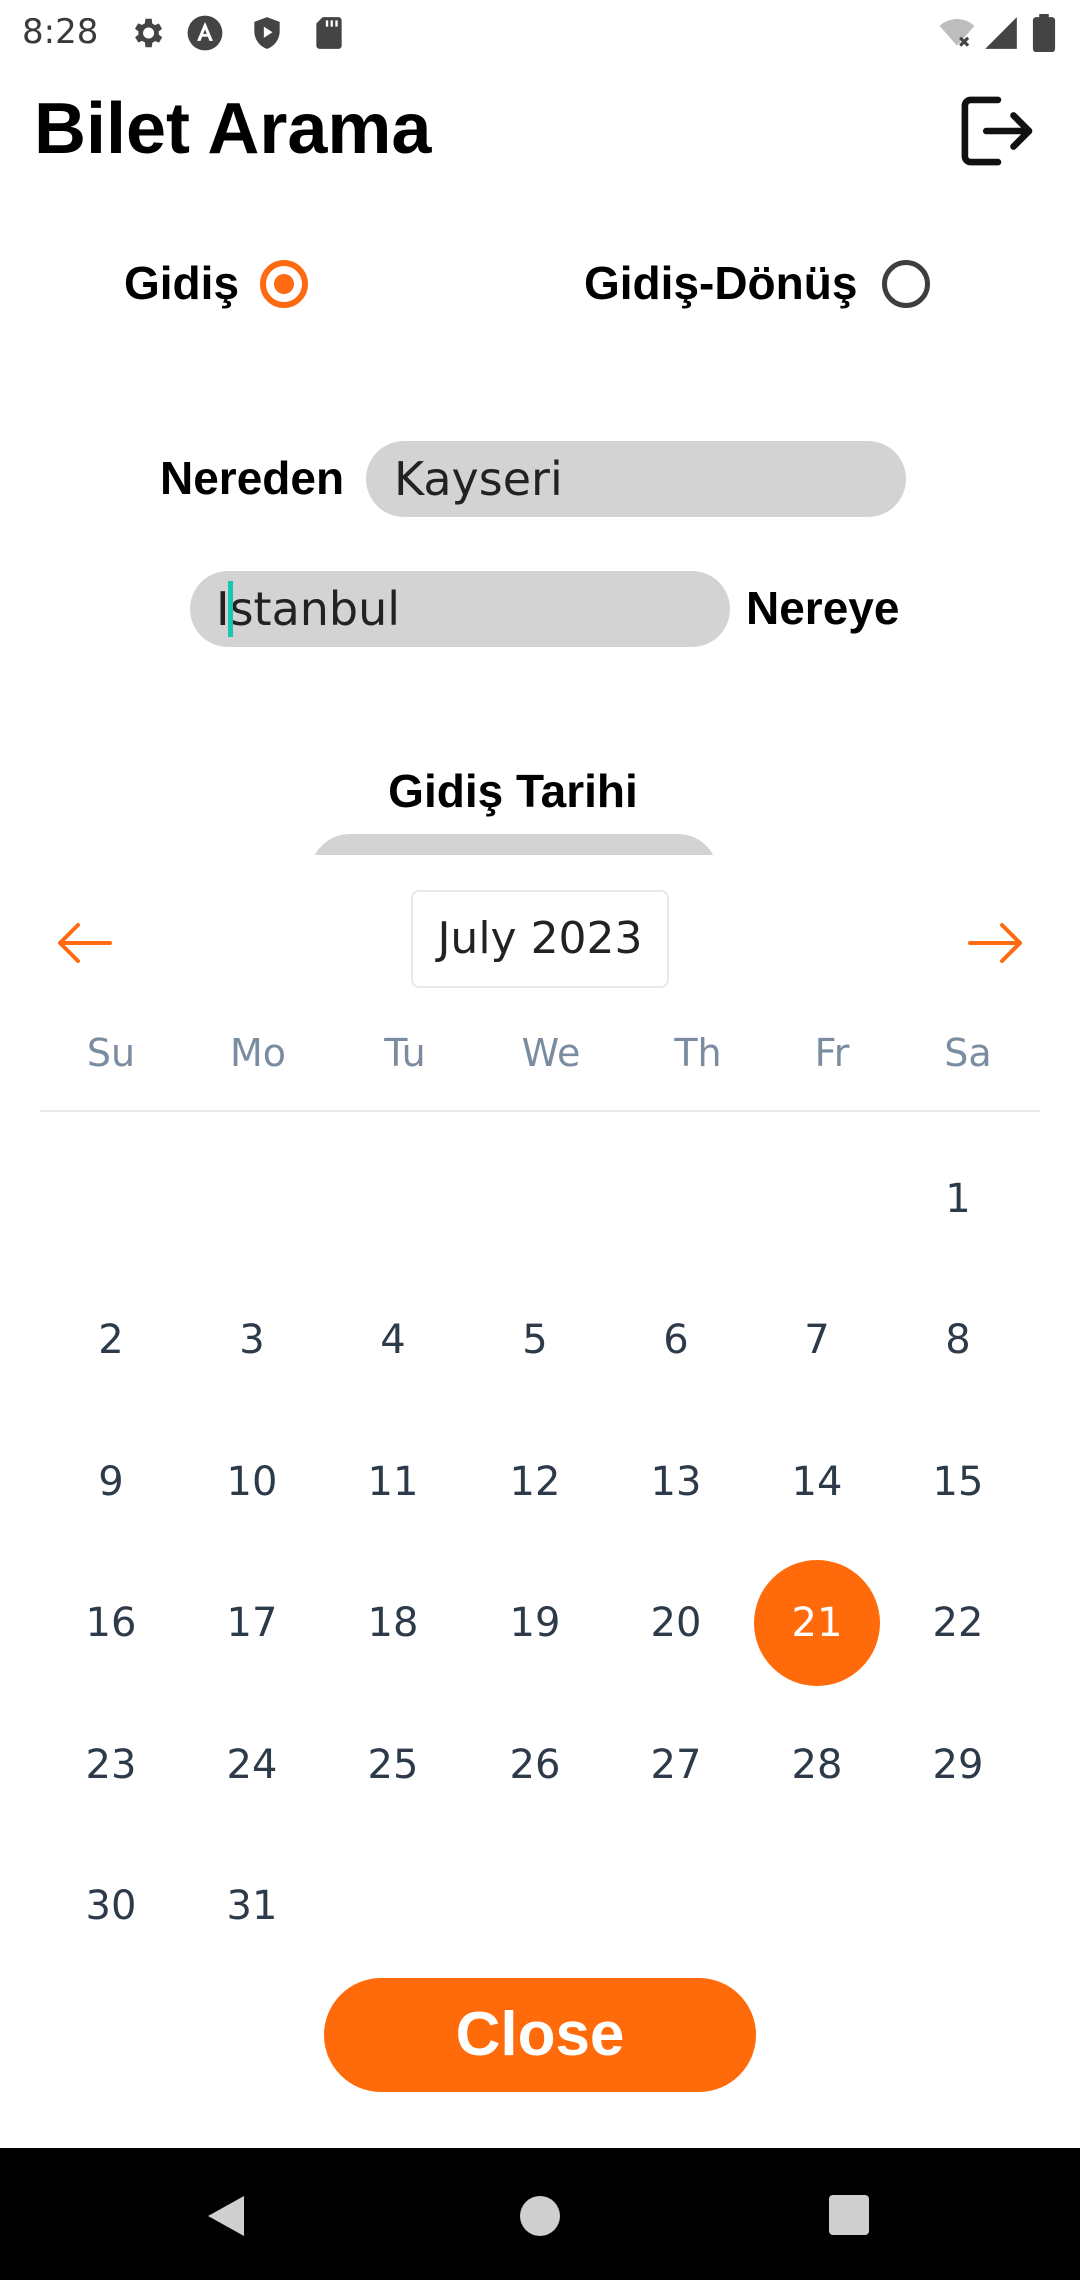 The height and width of the screenshot is (2280, 1080). What do you see at coordinates (958, 1623) in the screenshot?
I see `calendar-day: 22` at bounding box center [958, 1623].